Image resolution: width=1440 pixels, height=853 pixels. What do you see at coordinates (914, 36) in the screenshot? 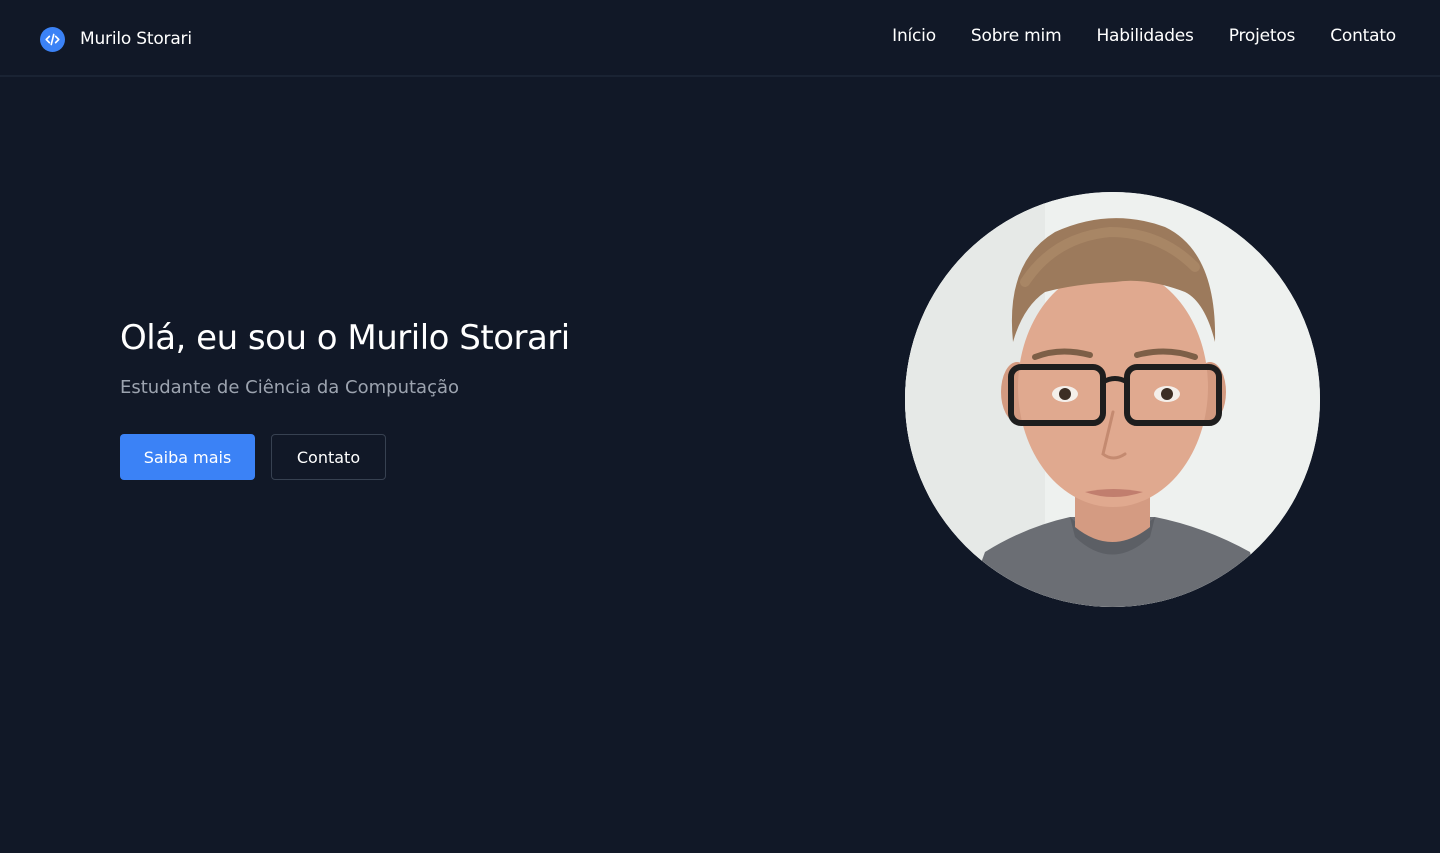
I see `nav-item-inicio: Início` at bounding box center [914, 36].